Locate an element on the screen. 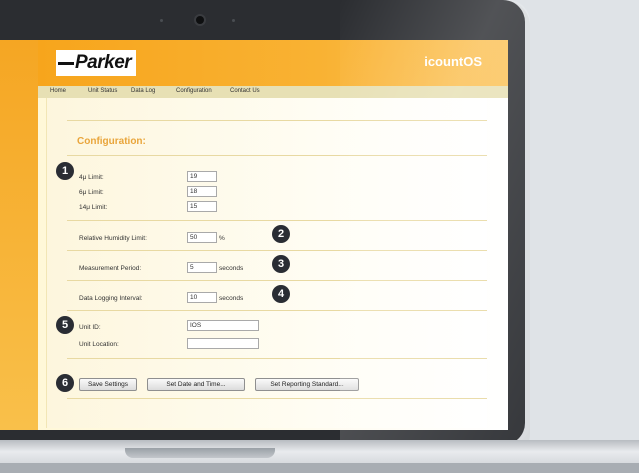  left-accent-band is located at coordinates (19, 235).